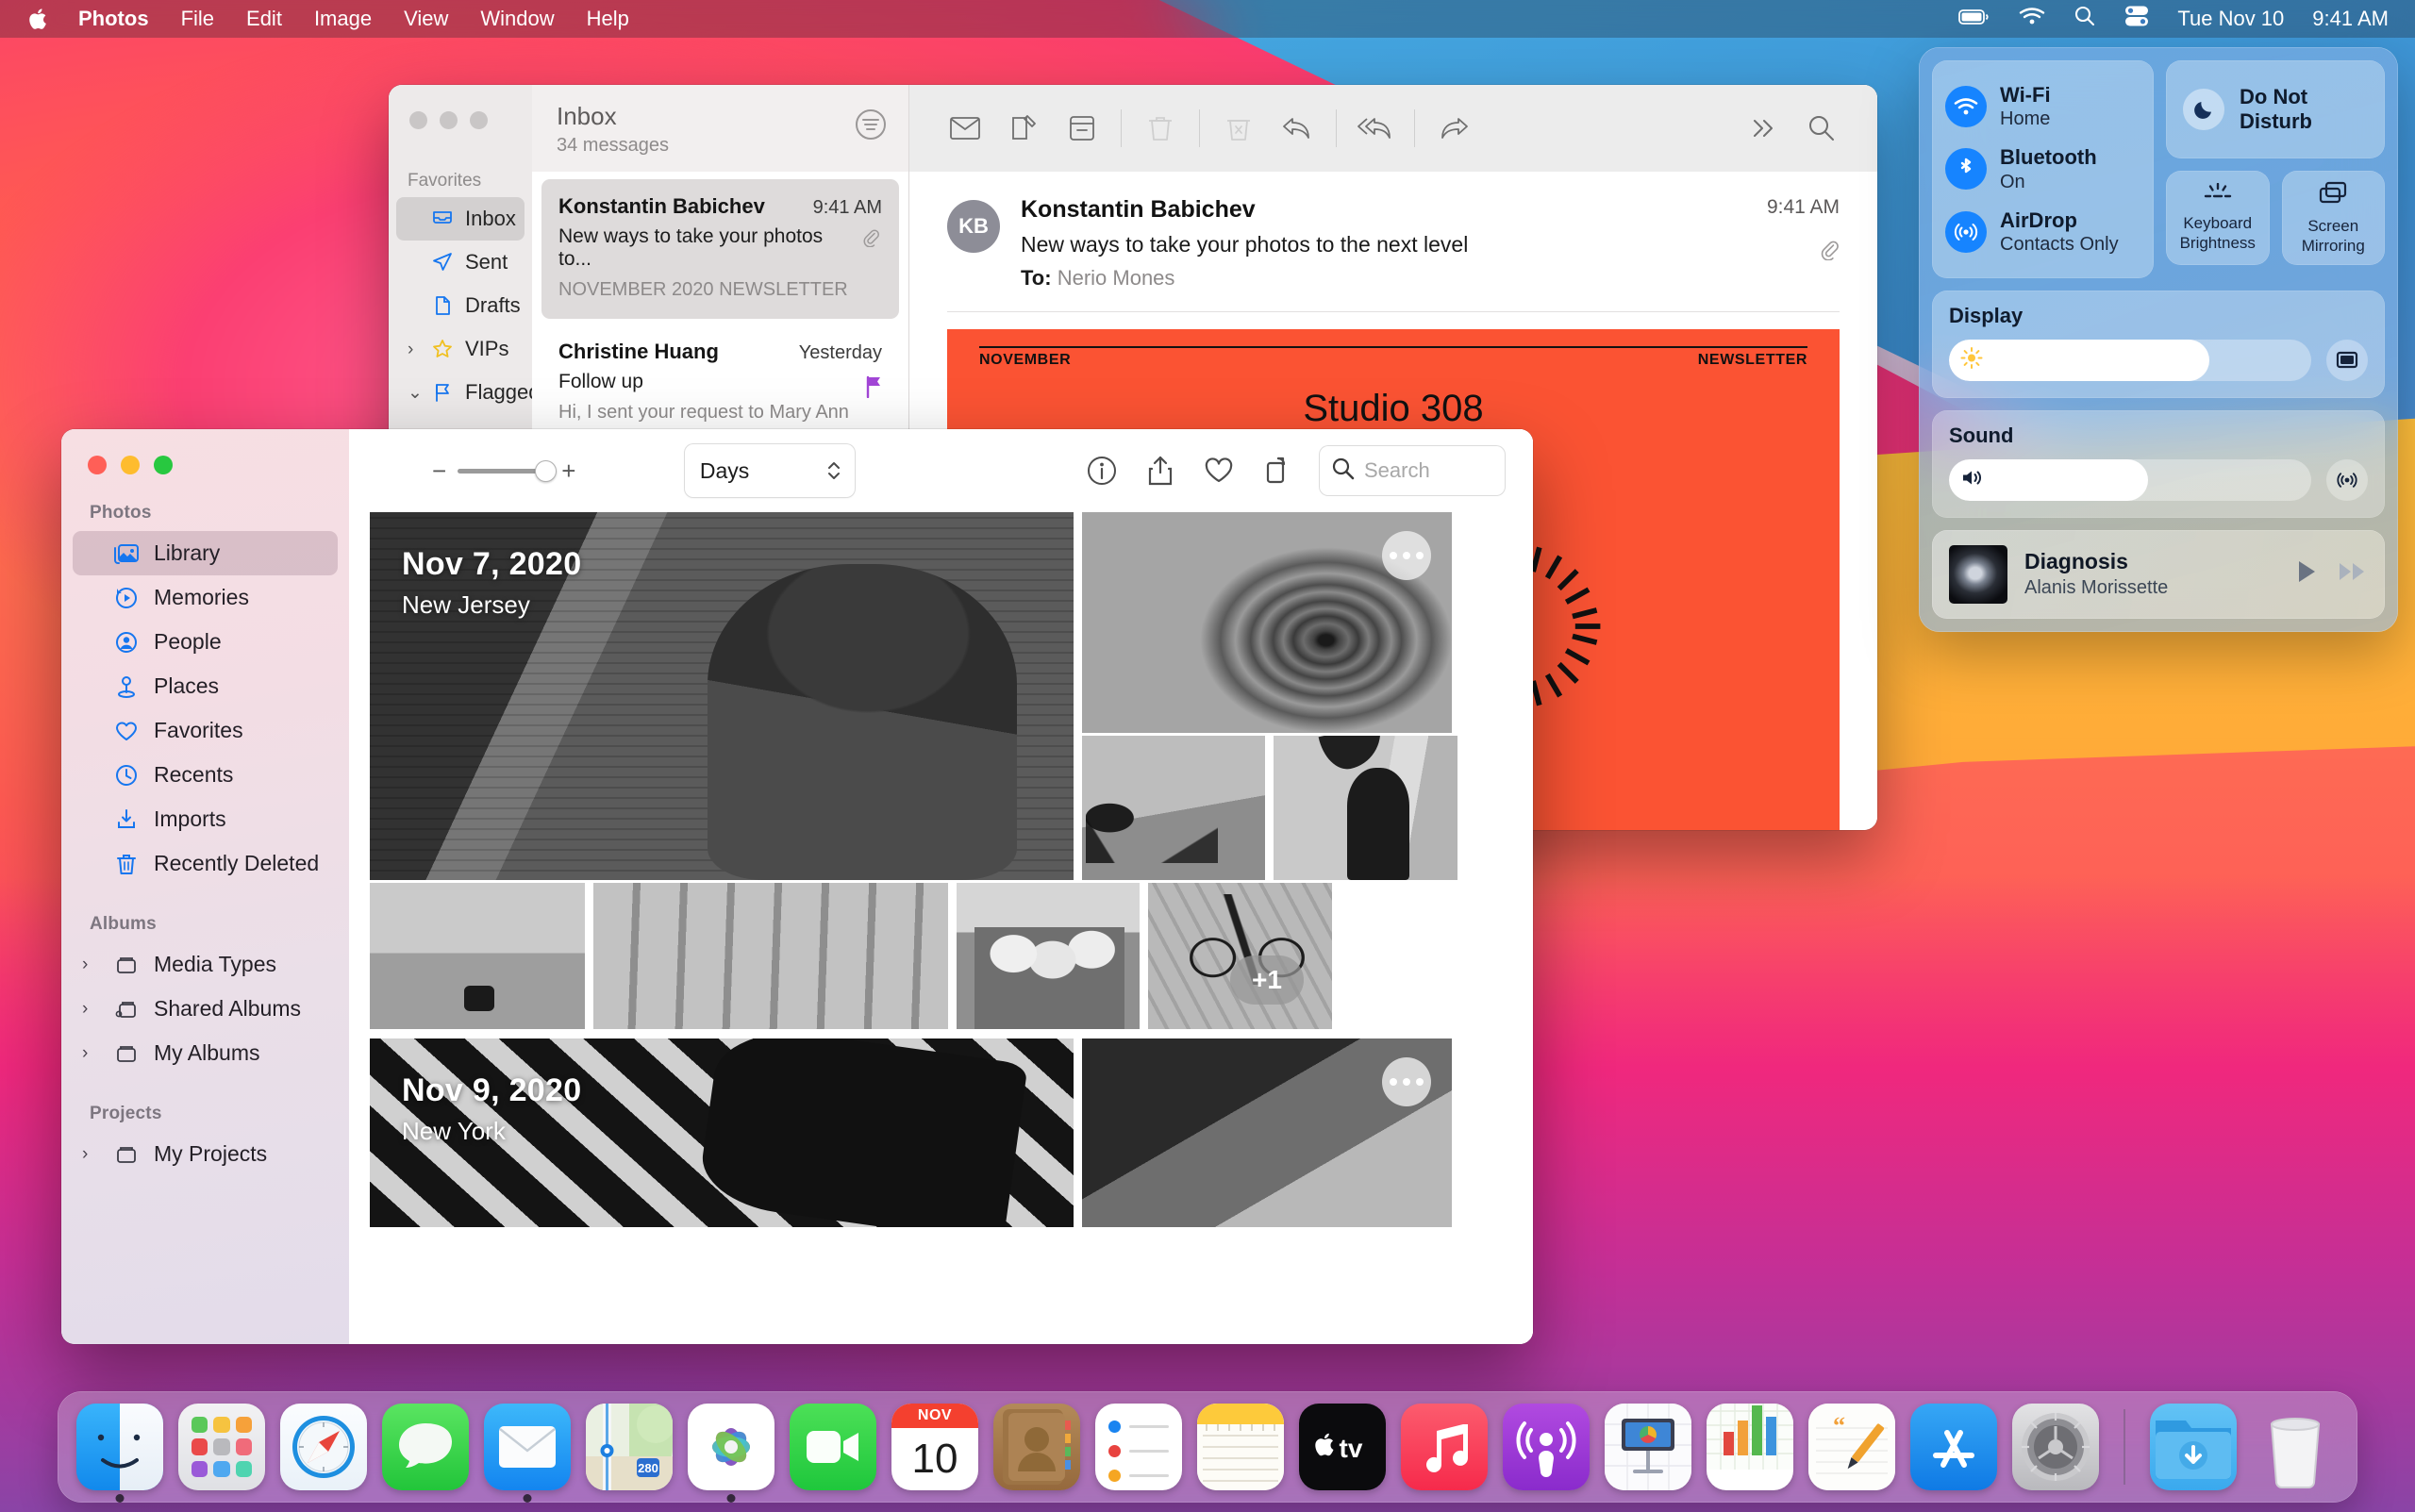 Image resolution: width=2415 pixels, height=1512 pixels. Describe the element at coordinates (461, 305) in the screenshot. I see `mail-sidebar-item-drafts: Drafts` at that location.